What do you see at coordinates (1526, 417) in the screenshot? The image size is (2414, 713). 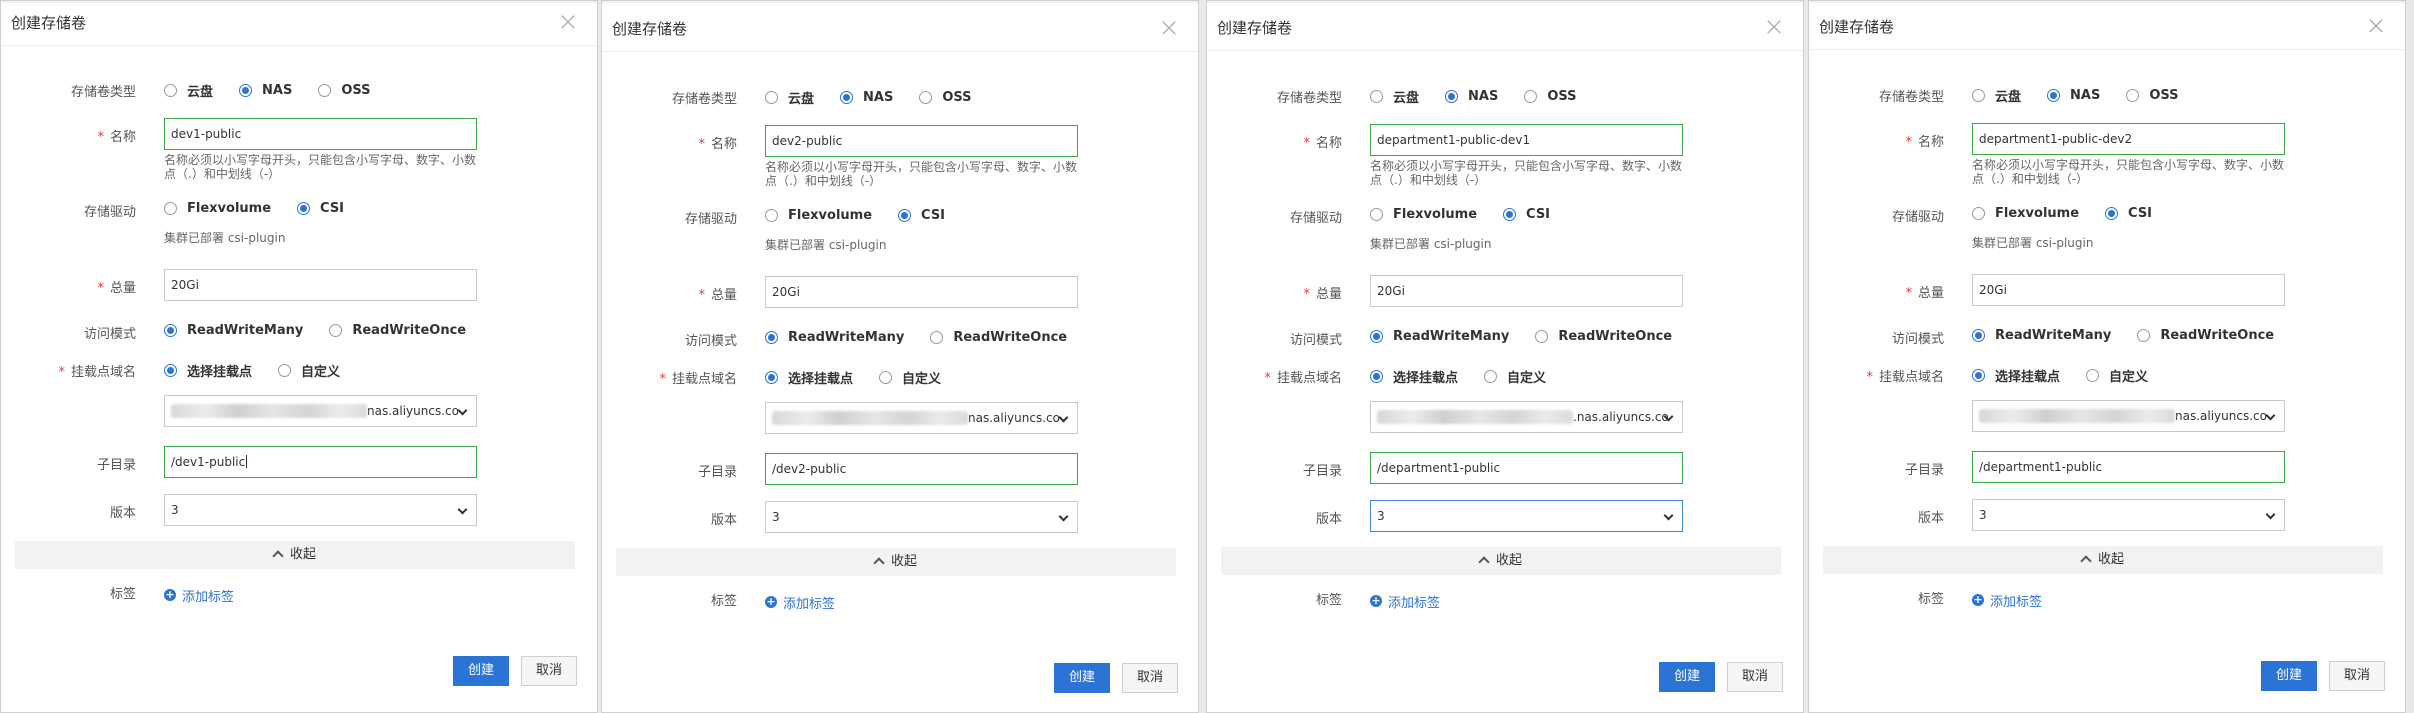 I see `mount-point-select: .nas.aliyuncs.co` at bounding box center [1526, 417].